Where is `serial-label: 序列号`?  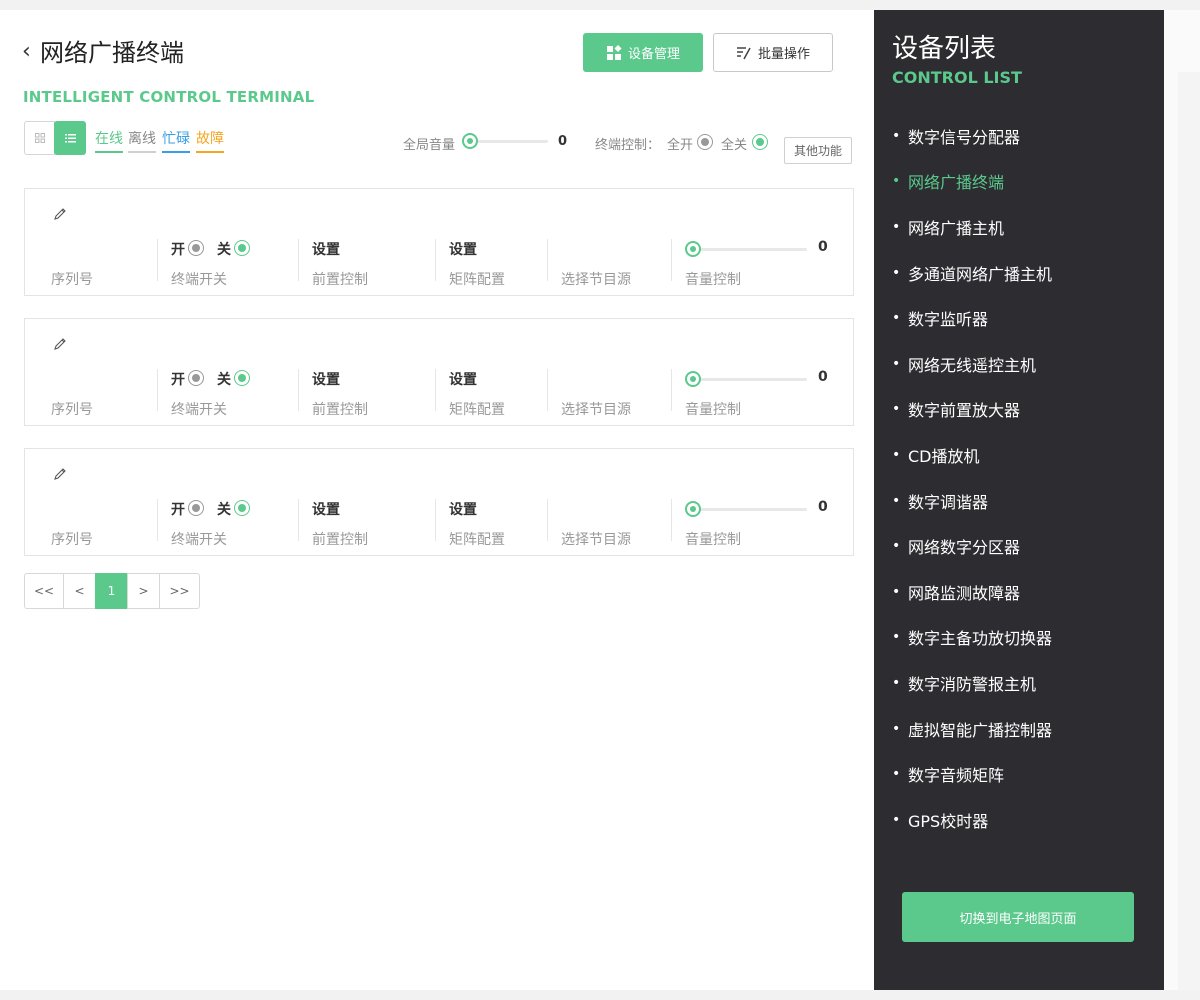 serial-label: 序列号 is located at coordinates (72, 540).